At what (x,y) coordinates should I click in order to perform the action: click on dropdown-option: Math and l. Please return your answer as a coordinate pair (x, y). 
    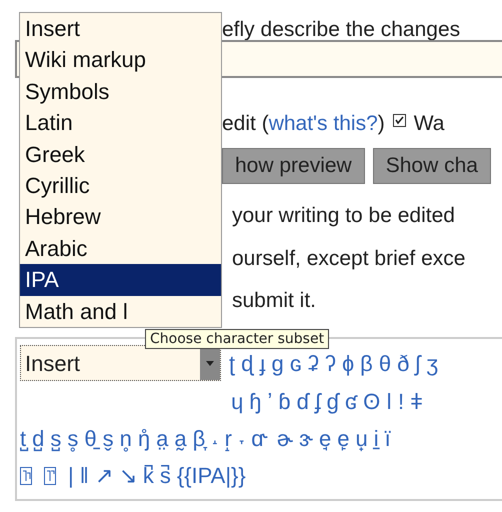
    Looking at the image, I should click on (120, 311).